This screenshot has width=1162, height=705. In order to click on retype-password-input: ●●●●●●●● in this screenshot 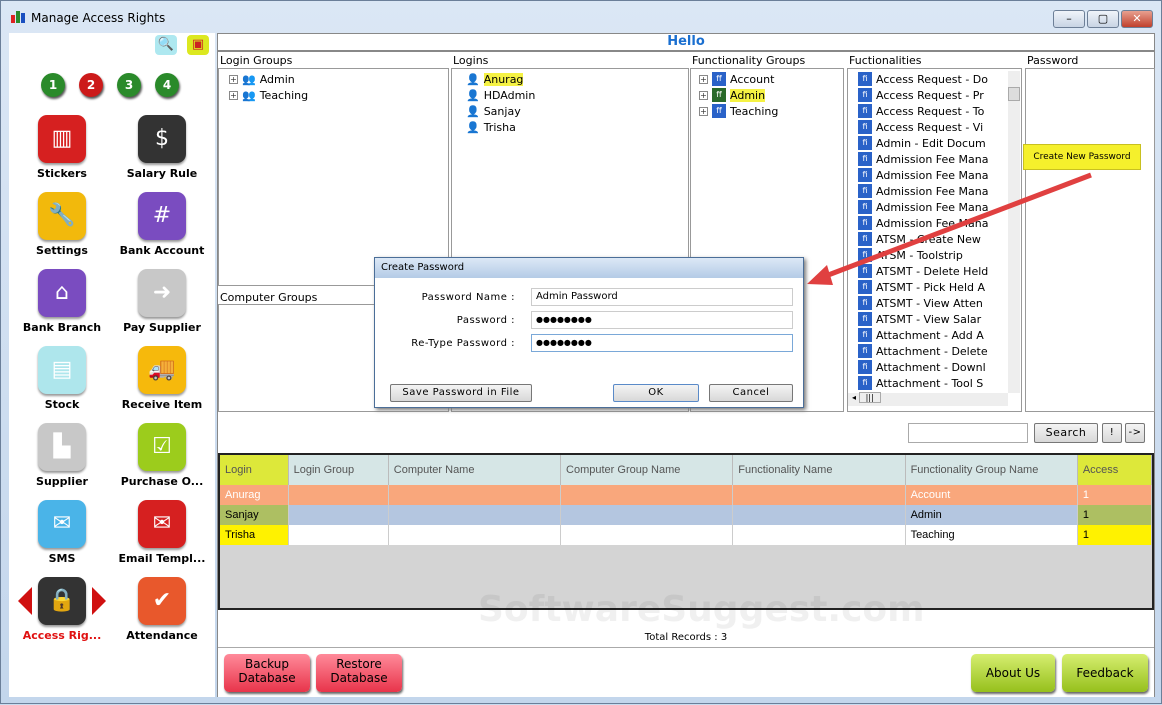, I will do `click(662, 343)`.